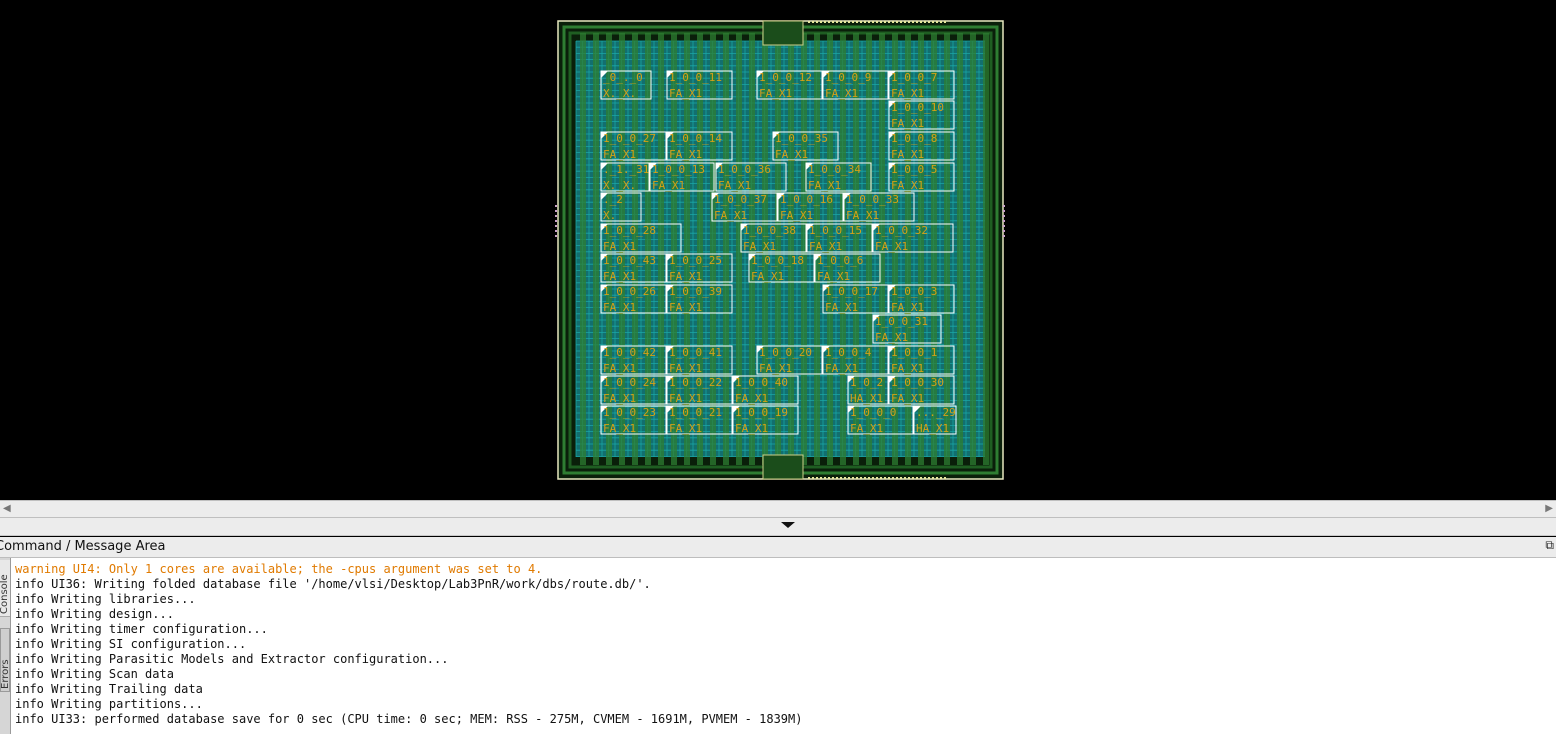 The width and height of the screenshot is (1556, 734). I want to click on cell-instance-name: 1_0_0_1, so click(914, 352).